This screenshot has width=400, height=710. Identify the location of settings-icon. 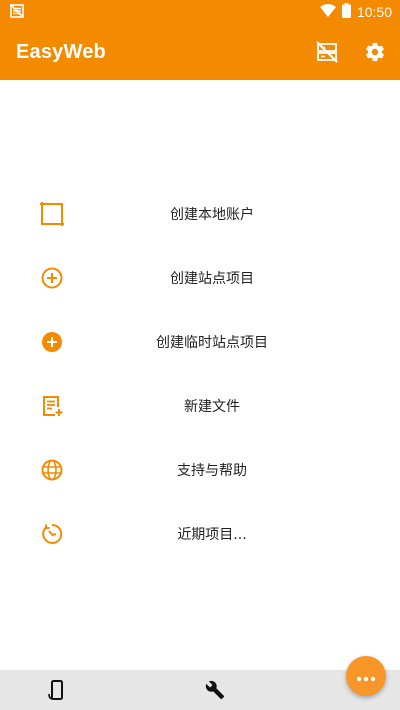
(375, 52).